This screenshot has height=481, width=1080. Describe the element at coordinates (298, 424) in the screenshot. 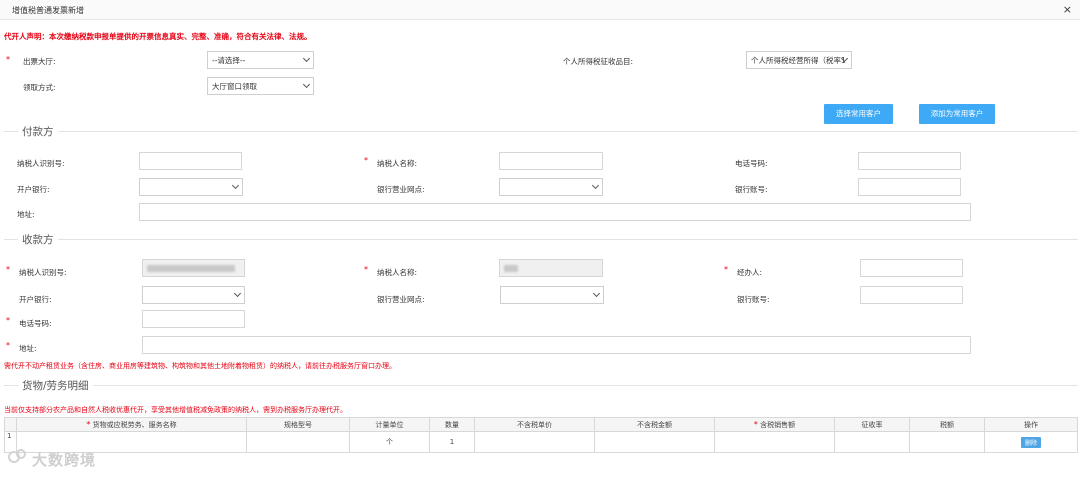

I see `column-header: 规格型号` at that location.